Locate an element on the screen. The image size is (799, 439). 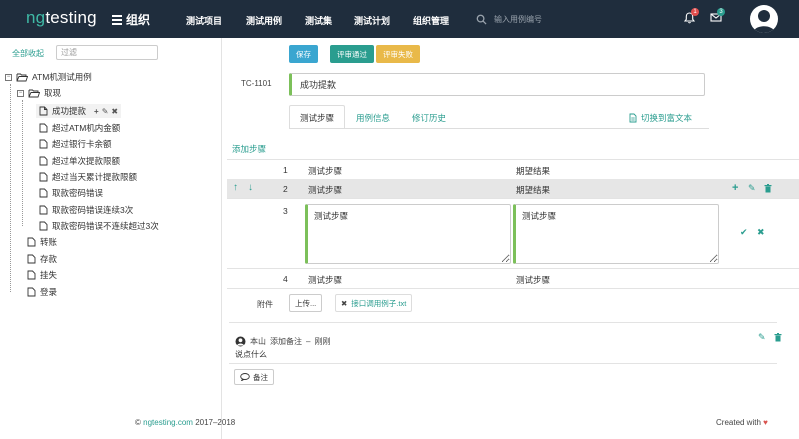
trash-icon is located at coordinates (768, 188).